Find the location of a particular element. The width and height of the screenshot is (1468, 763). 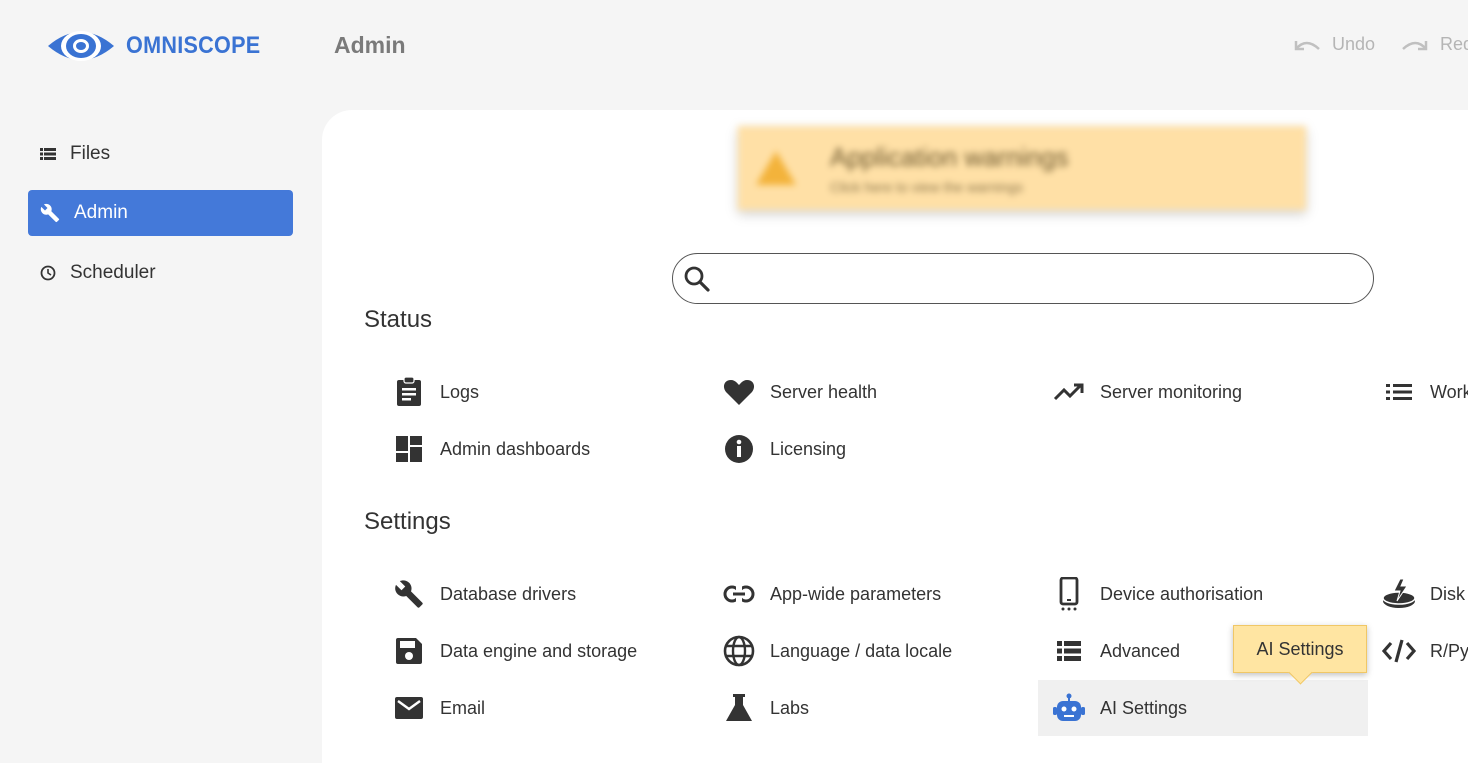

omniscope-logo: OMNISCOPE is located at coordinates (160, 46).